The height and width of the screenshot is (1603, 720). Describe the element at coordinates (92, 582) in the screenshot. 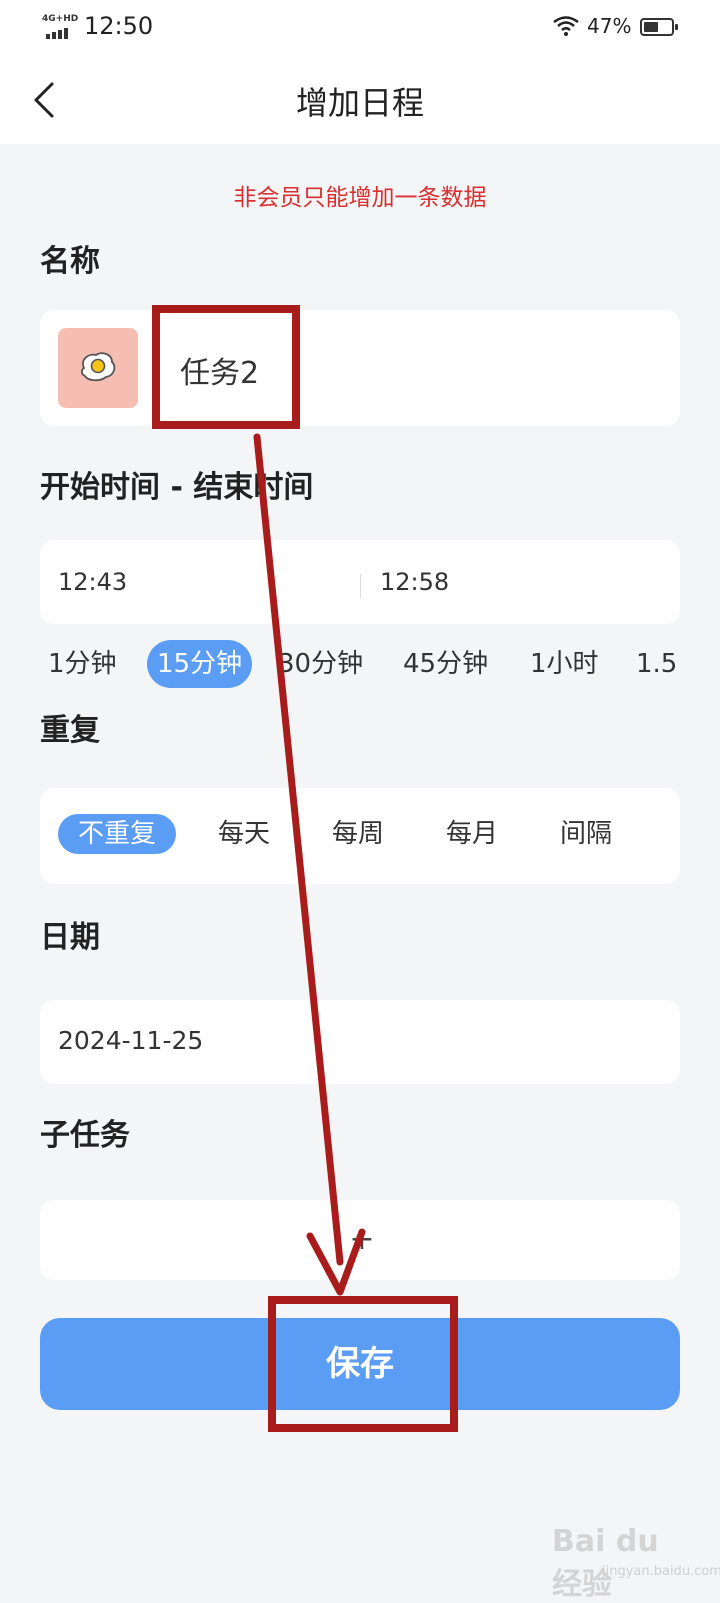

I see `start-time-field: 12:43` at that location.